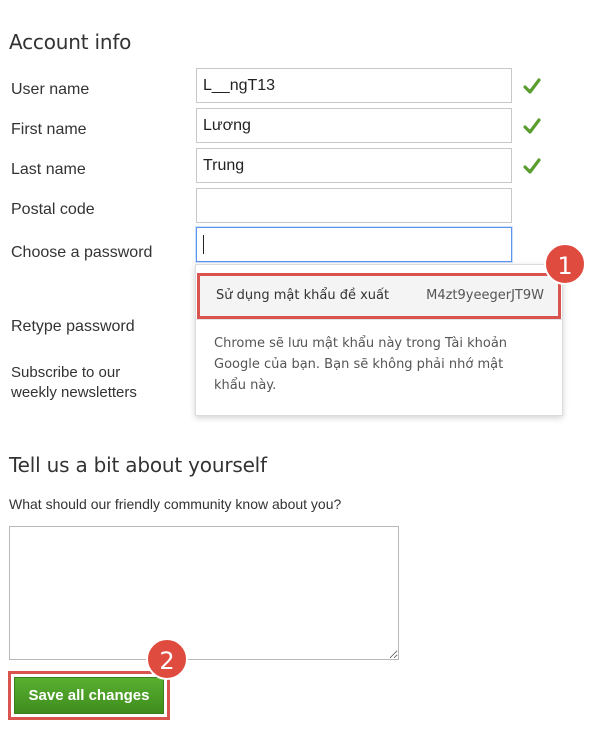 The image size is (600, 730). Describe the element at coordinates (354, 244) in the screenshot. I see `password-input` at that location.